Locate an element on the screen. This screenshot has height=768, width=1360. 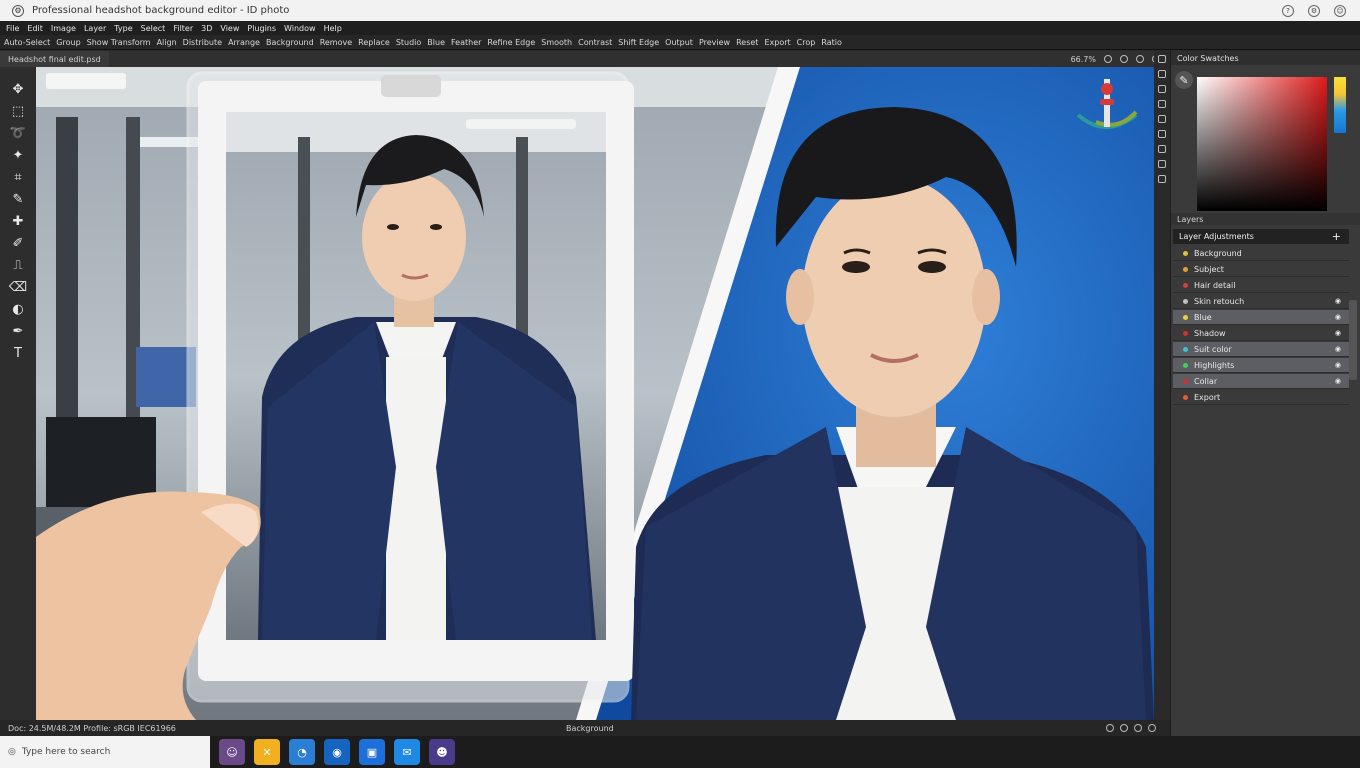
gallery-app-icon: ▣ is located at coordinates (372, 752).